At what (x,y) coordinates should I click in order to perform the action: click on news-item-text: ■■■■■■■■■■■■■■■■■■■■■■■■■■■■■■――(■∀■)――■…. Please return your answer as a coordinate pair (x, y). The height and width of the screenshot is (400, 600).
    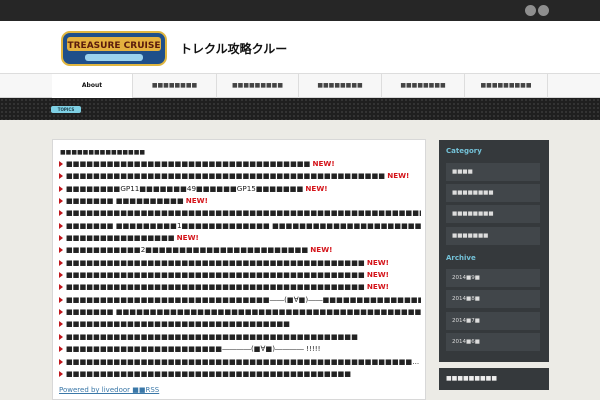
    Looking at the image, I should click on (243, 299).